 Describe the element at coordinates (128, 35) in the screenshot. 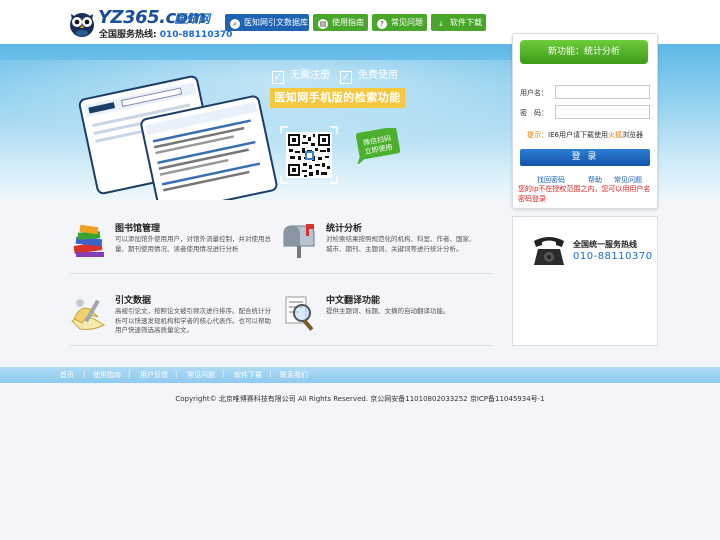

I see `header-hotline-label: 全国服务热线:` at that location.